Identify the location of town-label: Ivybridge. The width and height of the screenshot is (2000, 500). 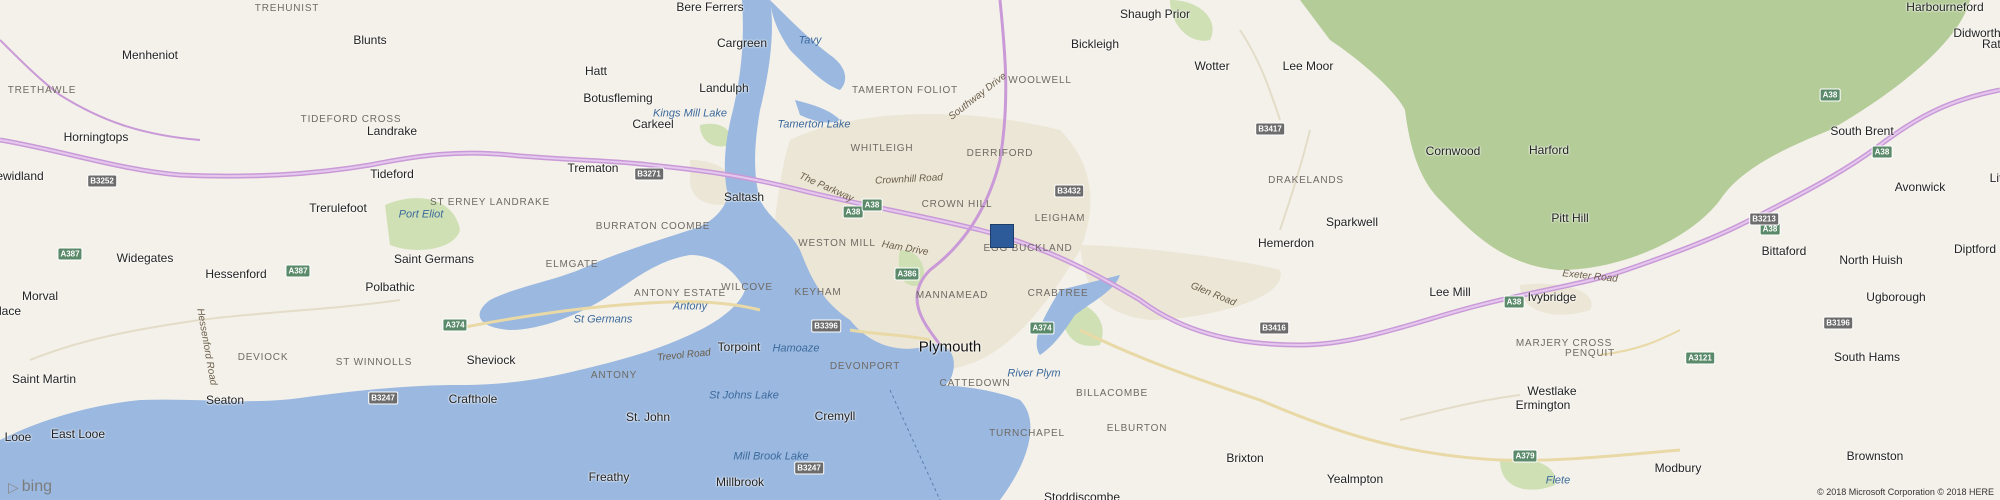
(1552, 297).